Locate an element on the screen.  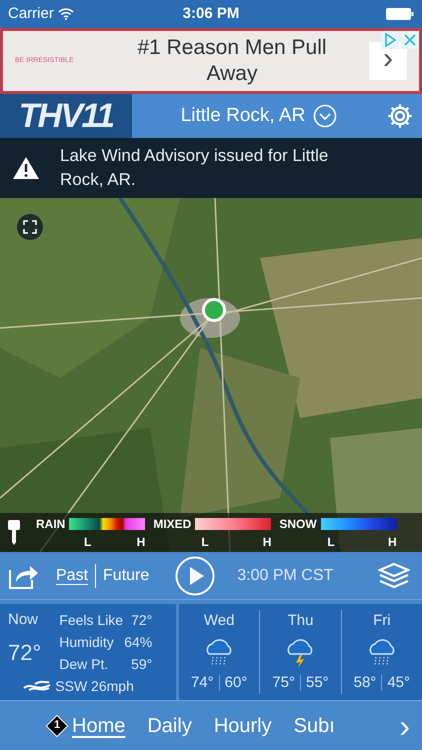
day-label: Wed is located at coordinates (219, 621).